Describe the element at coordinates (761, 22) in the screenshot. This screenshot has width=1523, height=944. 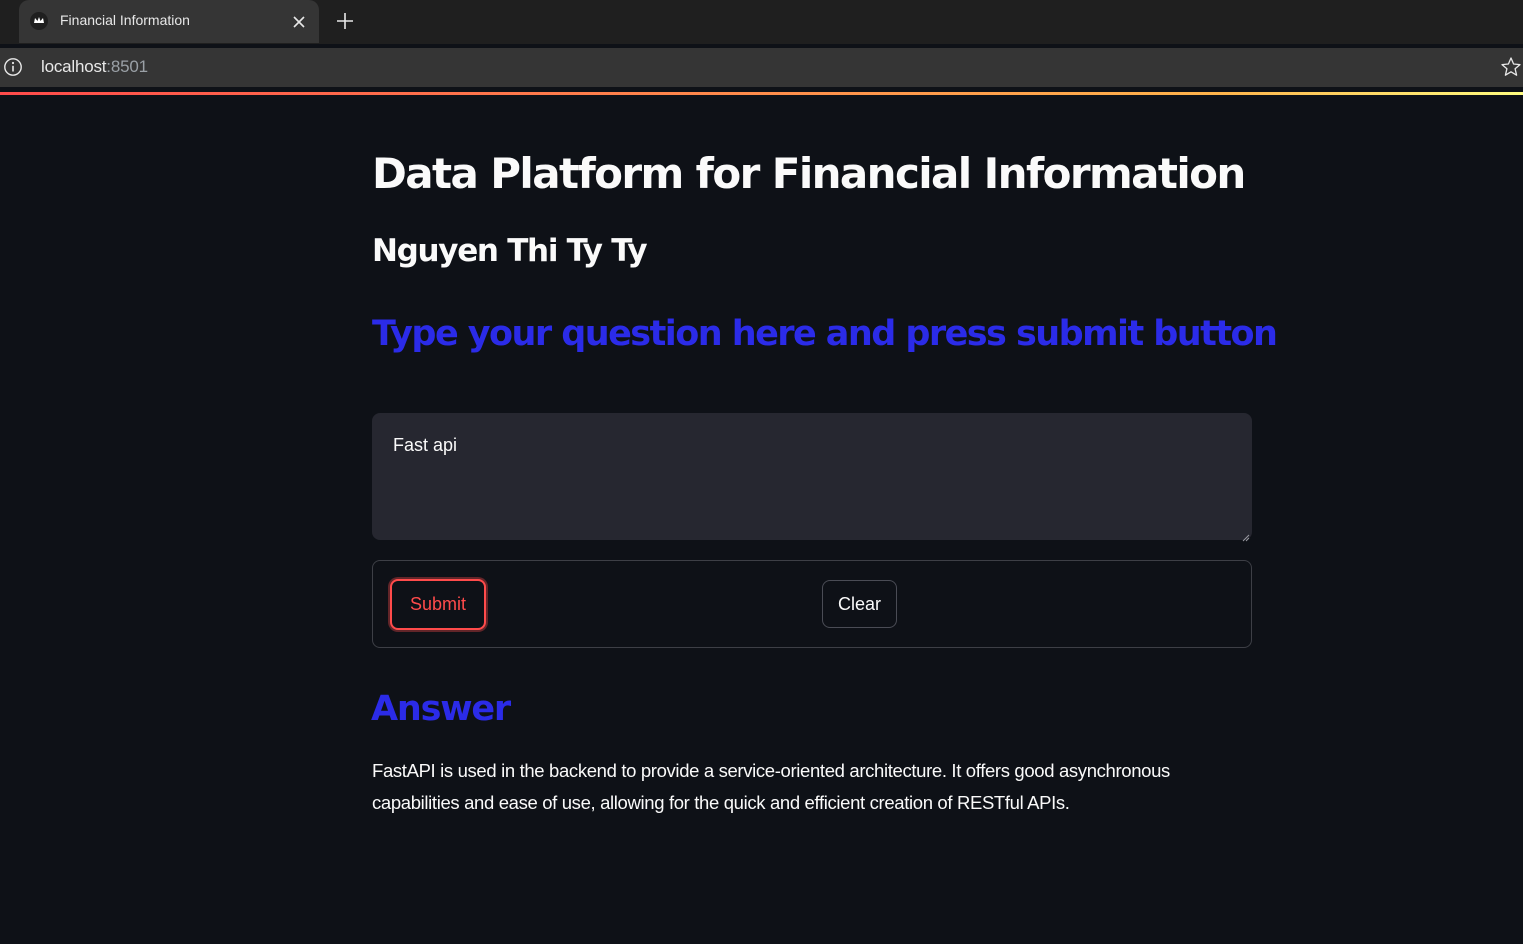
I see `browser-tab-bar: Financial Information` at that location.